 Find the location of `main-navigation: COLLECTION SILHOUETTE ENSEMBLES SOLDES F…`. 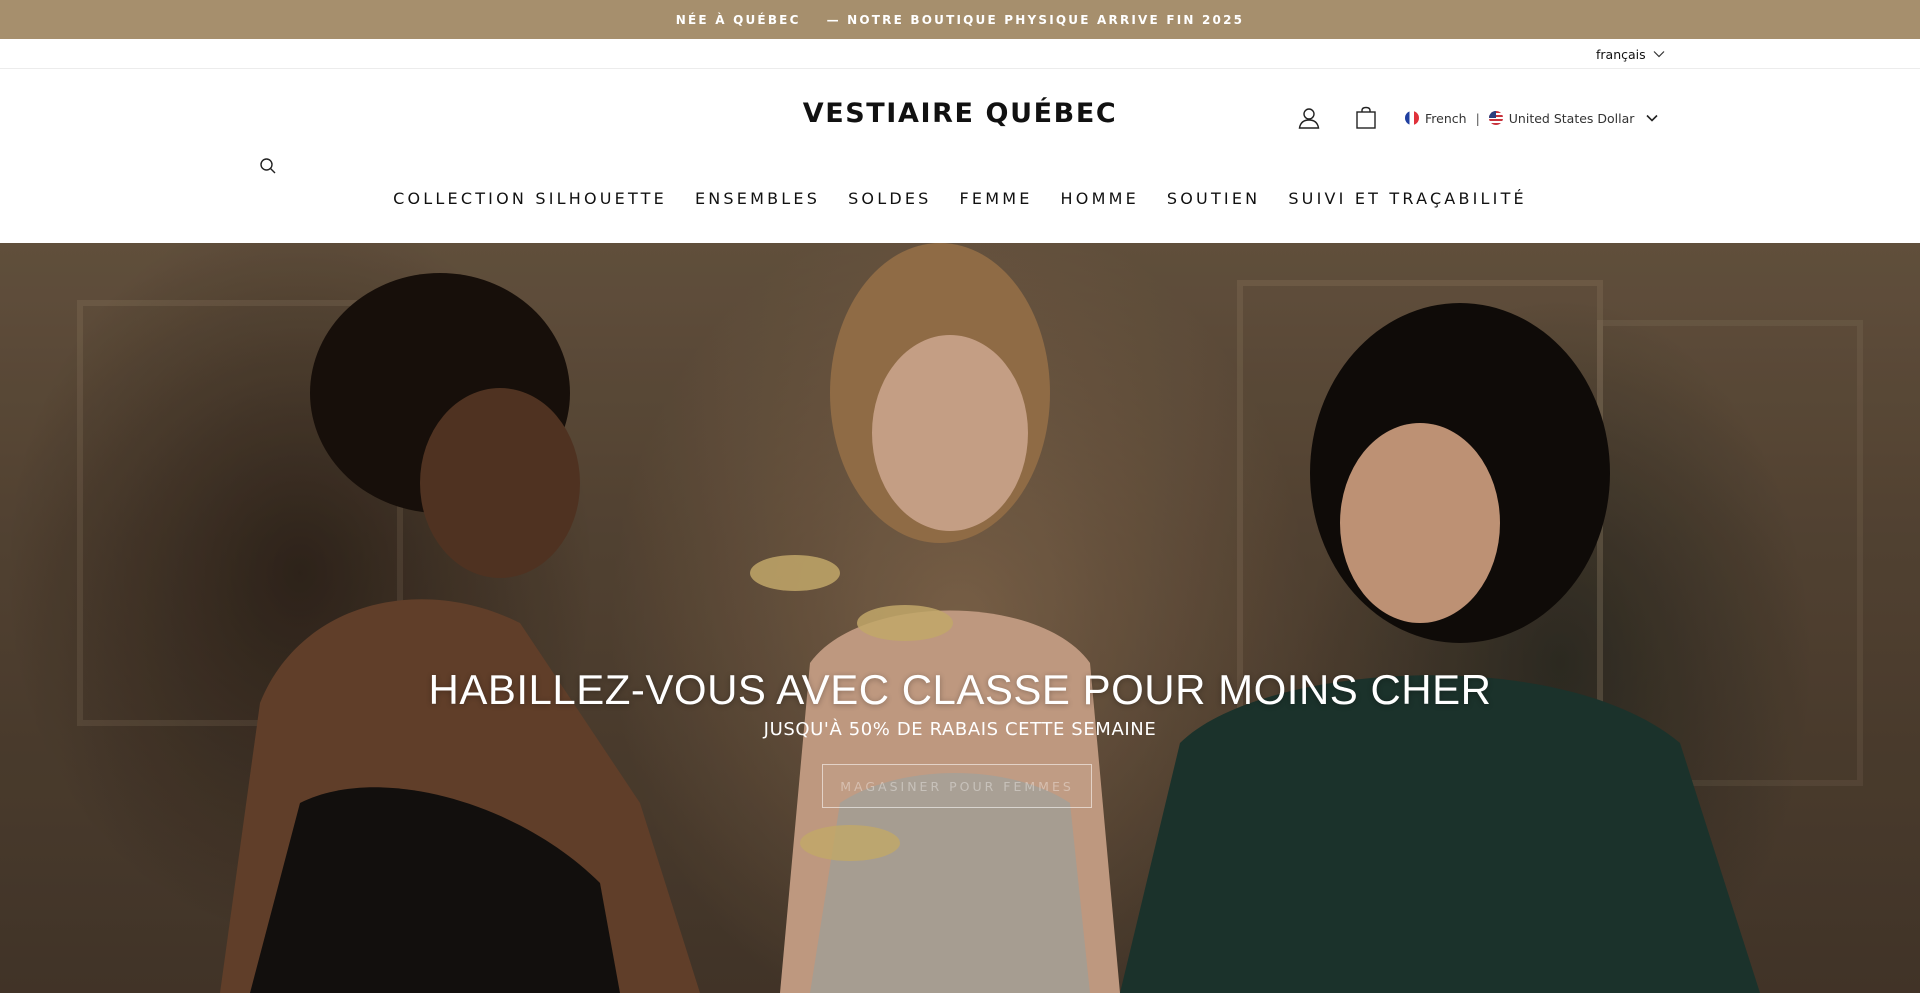

main-navigation: COLLECTION SILHOUETTE ENSEMBLES SOLDES F… is located at coordinates (960, 198).